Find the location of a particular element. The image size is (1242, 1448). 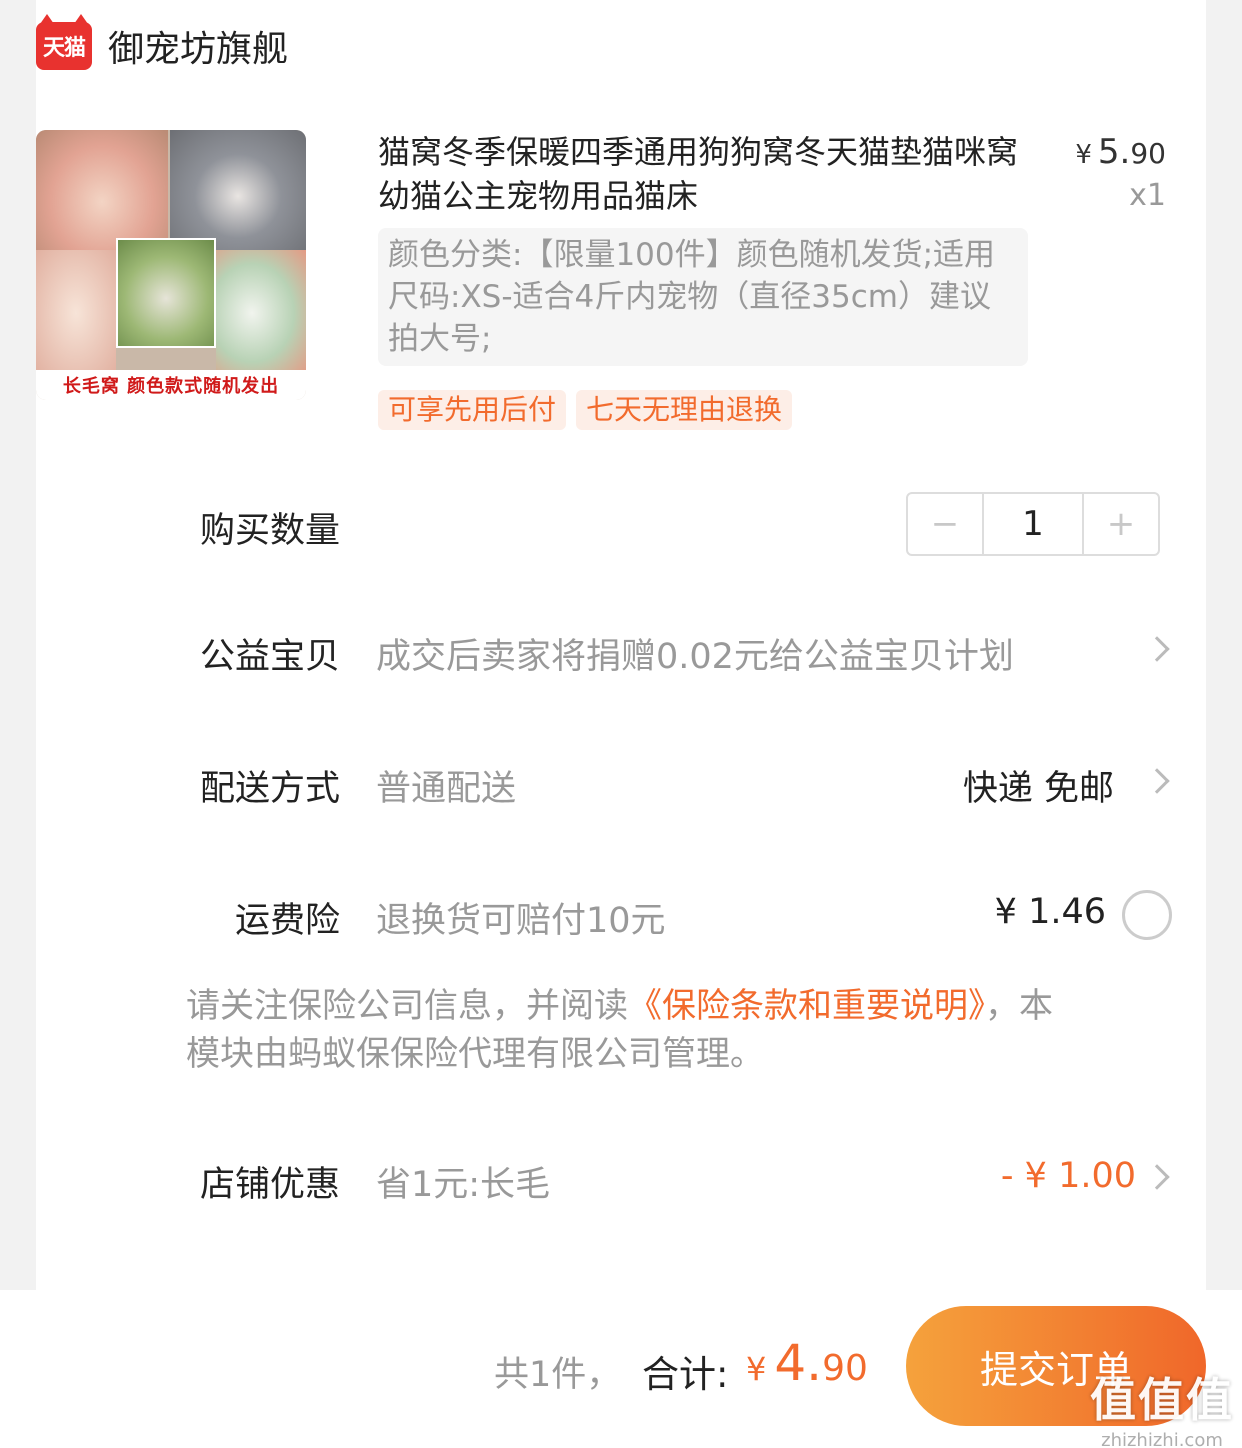

watermark-logo: 值值值 is located at coordinates (1162, 1400).